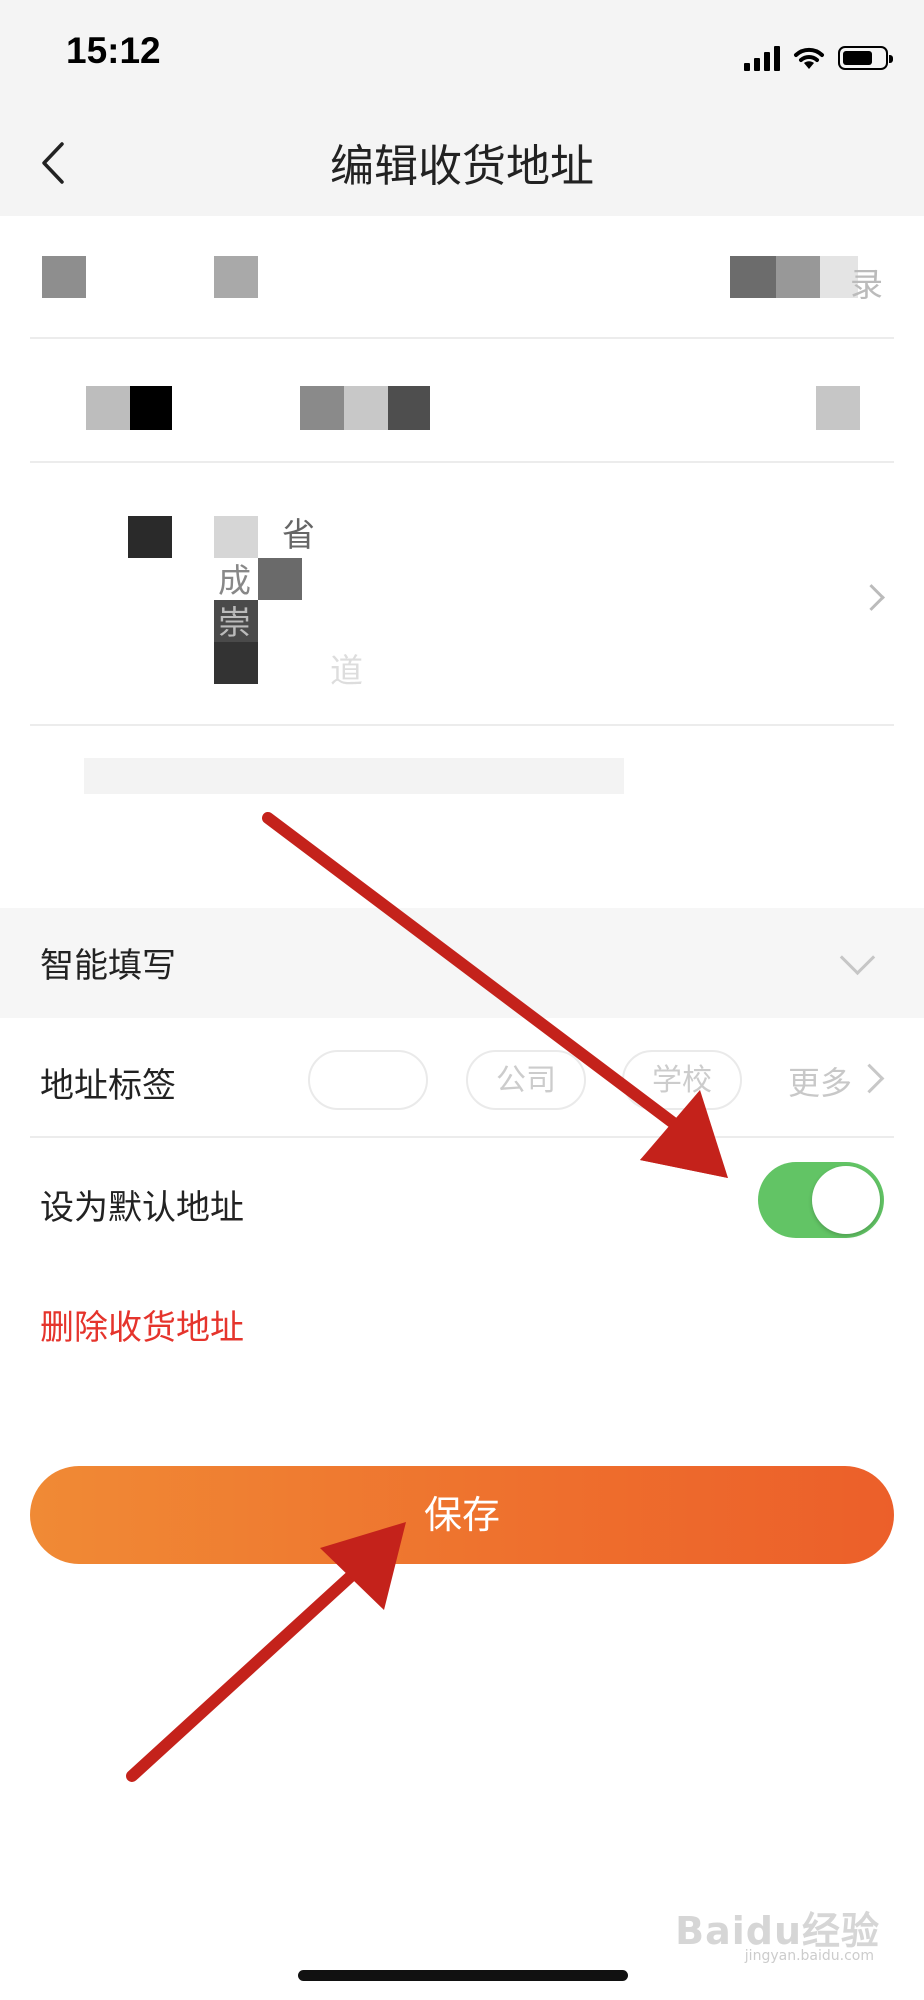 The image size is (924, 2000). Describe the element at coordinates (236, 277) in the screenshot. I see `receiver-name-blur` at that location.